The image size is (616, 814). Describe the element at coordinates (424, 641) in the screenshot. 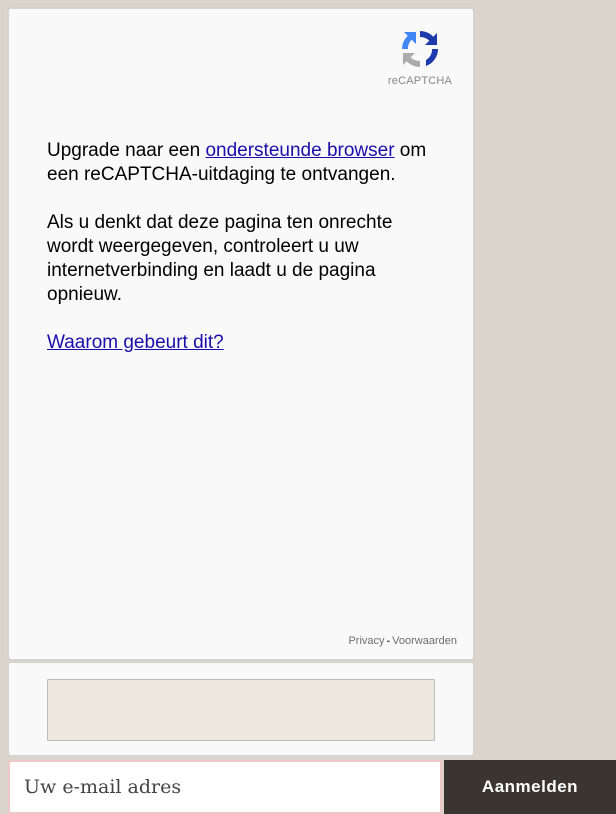

I see `terms-link: Voorwaarden` at that location.